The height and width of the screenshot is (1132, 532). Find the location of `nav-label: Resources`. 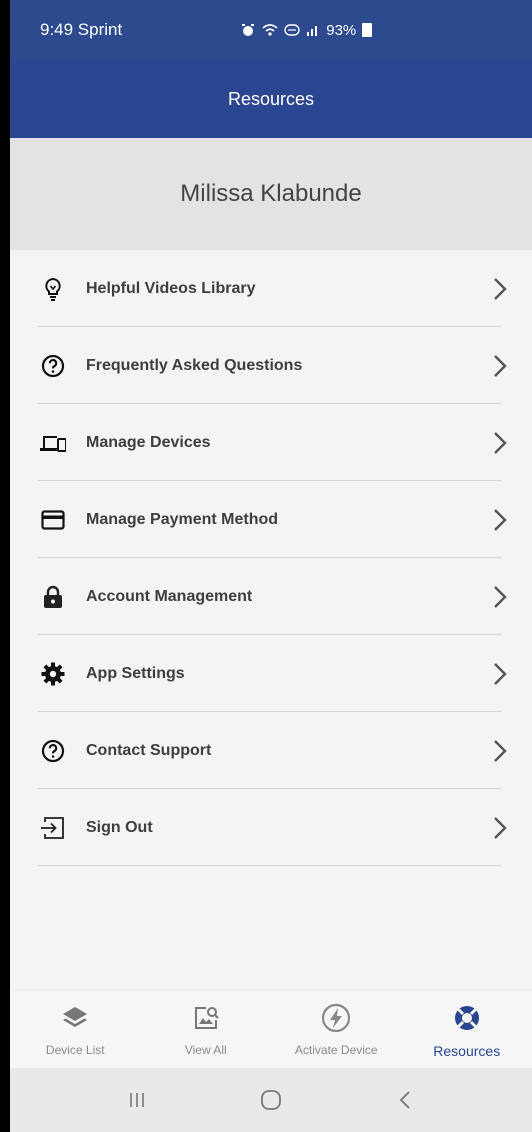

nav-label: Resources is located at coordinates (467, 1051).